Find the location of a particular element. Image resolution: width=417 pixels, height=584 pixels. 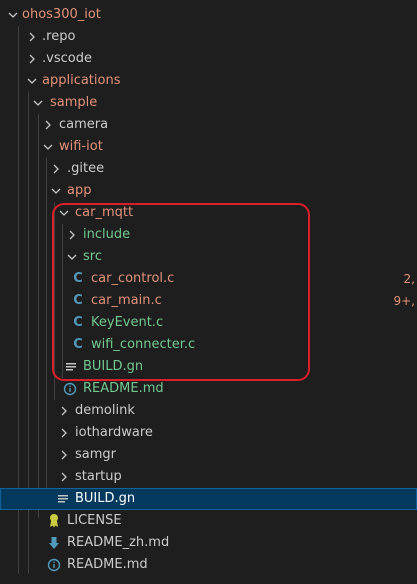

tree-folder-camera: camera is located at coordinates (208, 125).